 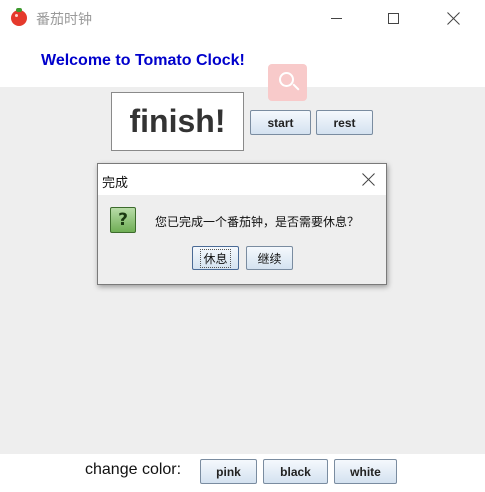 I want to click on header-panel: Welcome to Tomato Clock!, so click(x=242, y=61).